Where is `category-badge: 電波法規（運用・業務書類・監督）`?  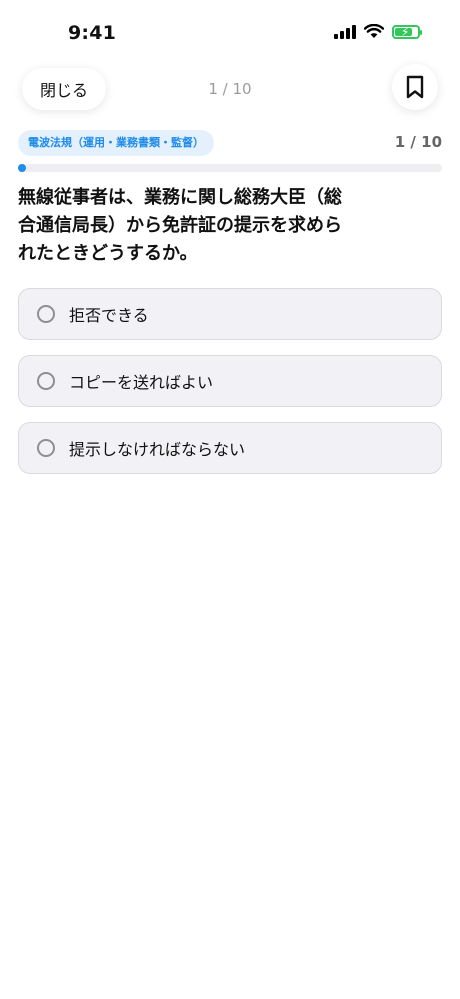
category-badge: 電波法規（運用・業務書類・監督） is located at coordinates (116, 143).